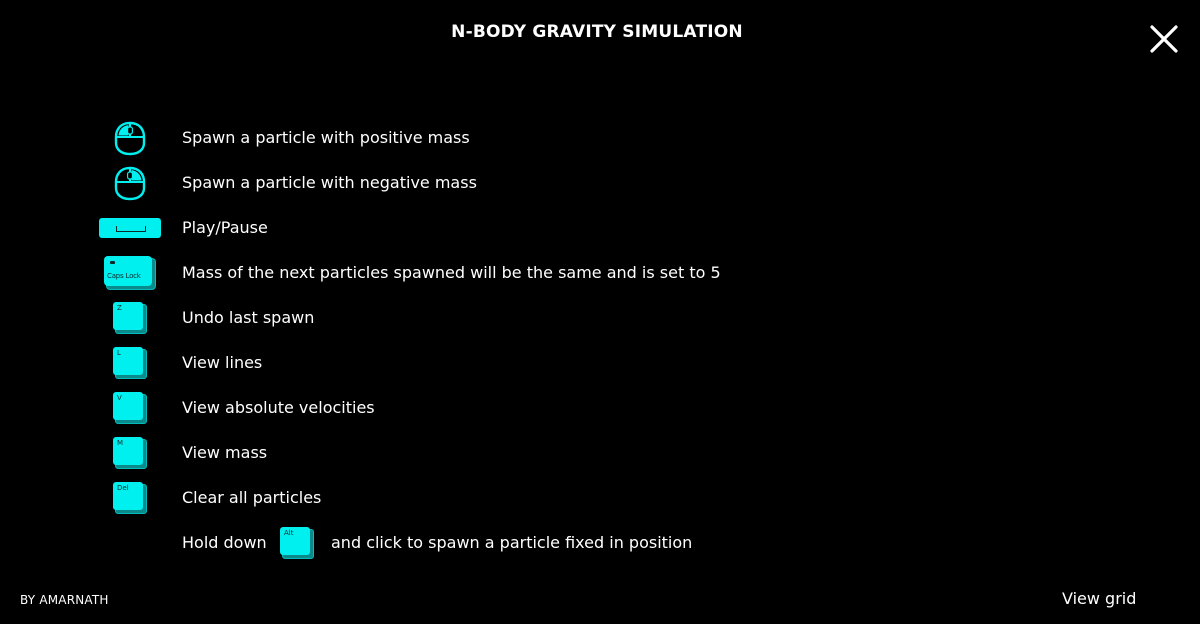 The image size is (1200, 624). I want to click on view-grid-button: View grid, so click(1099, 598).